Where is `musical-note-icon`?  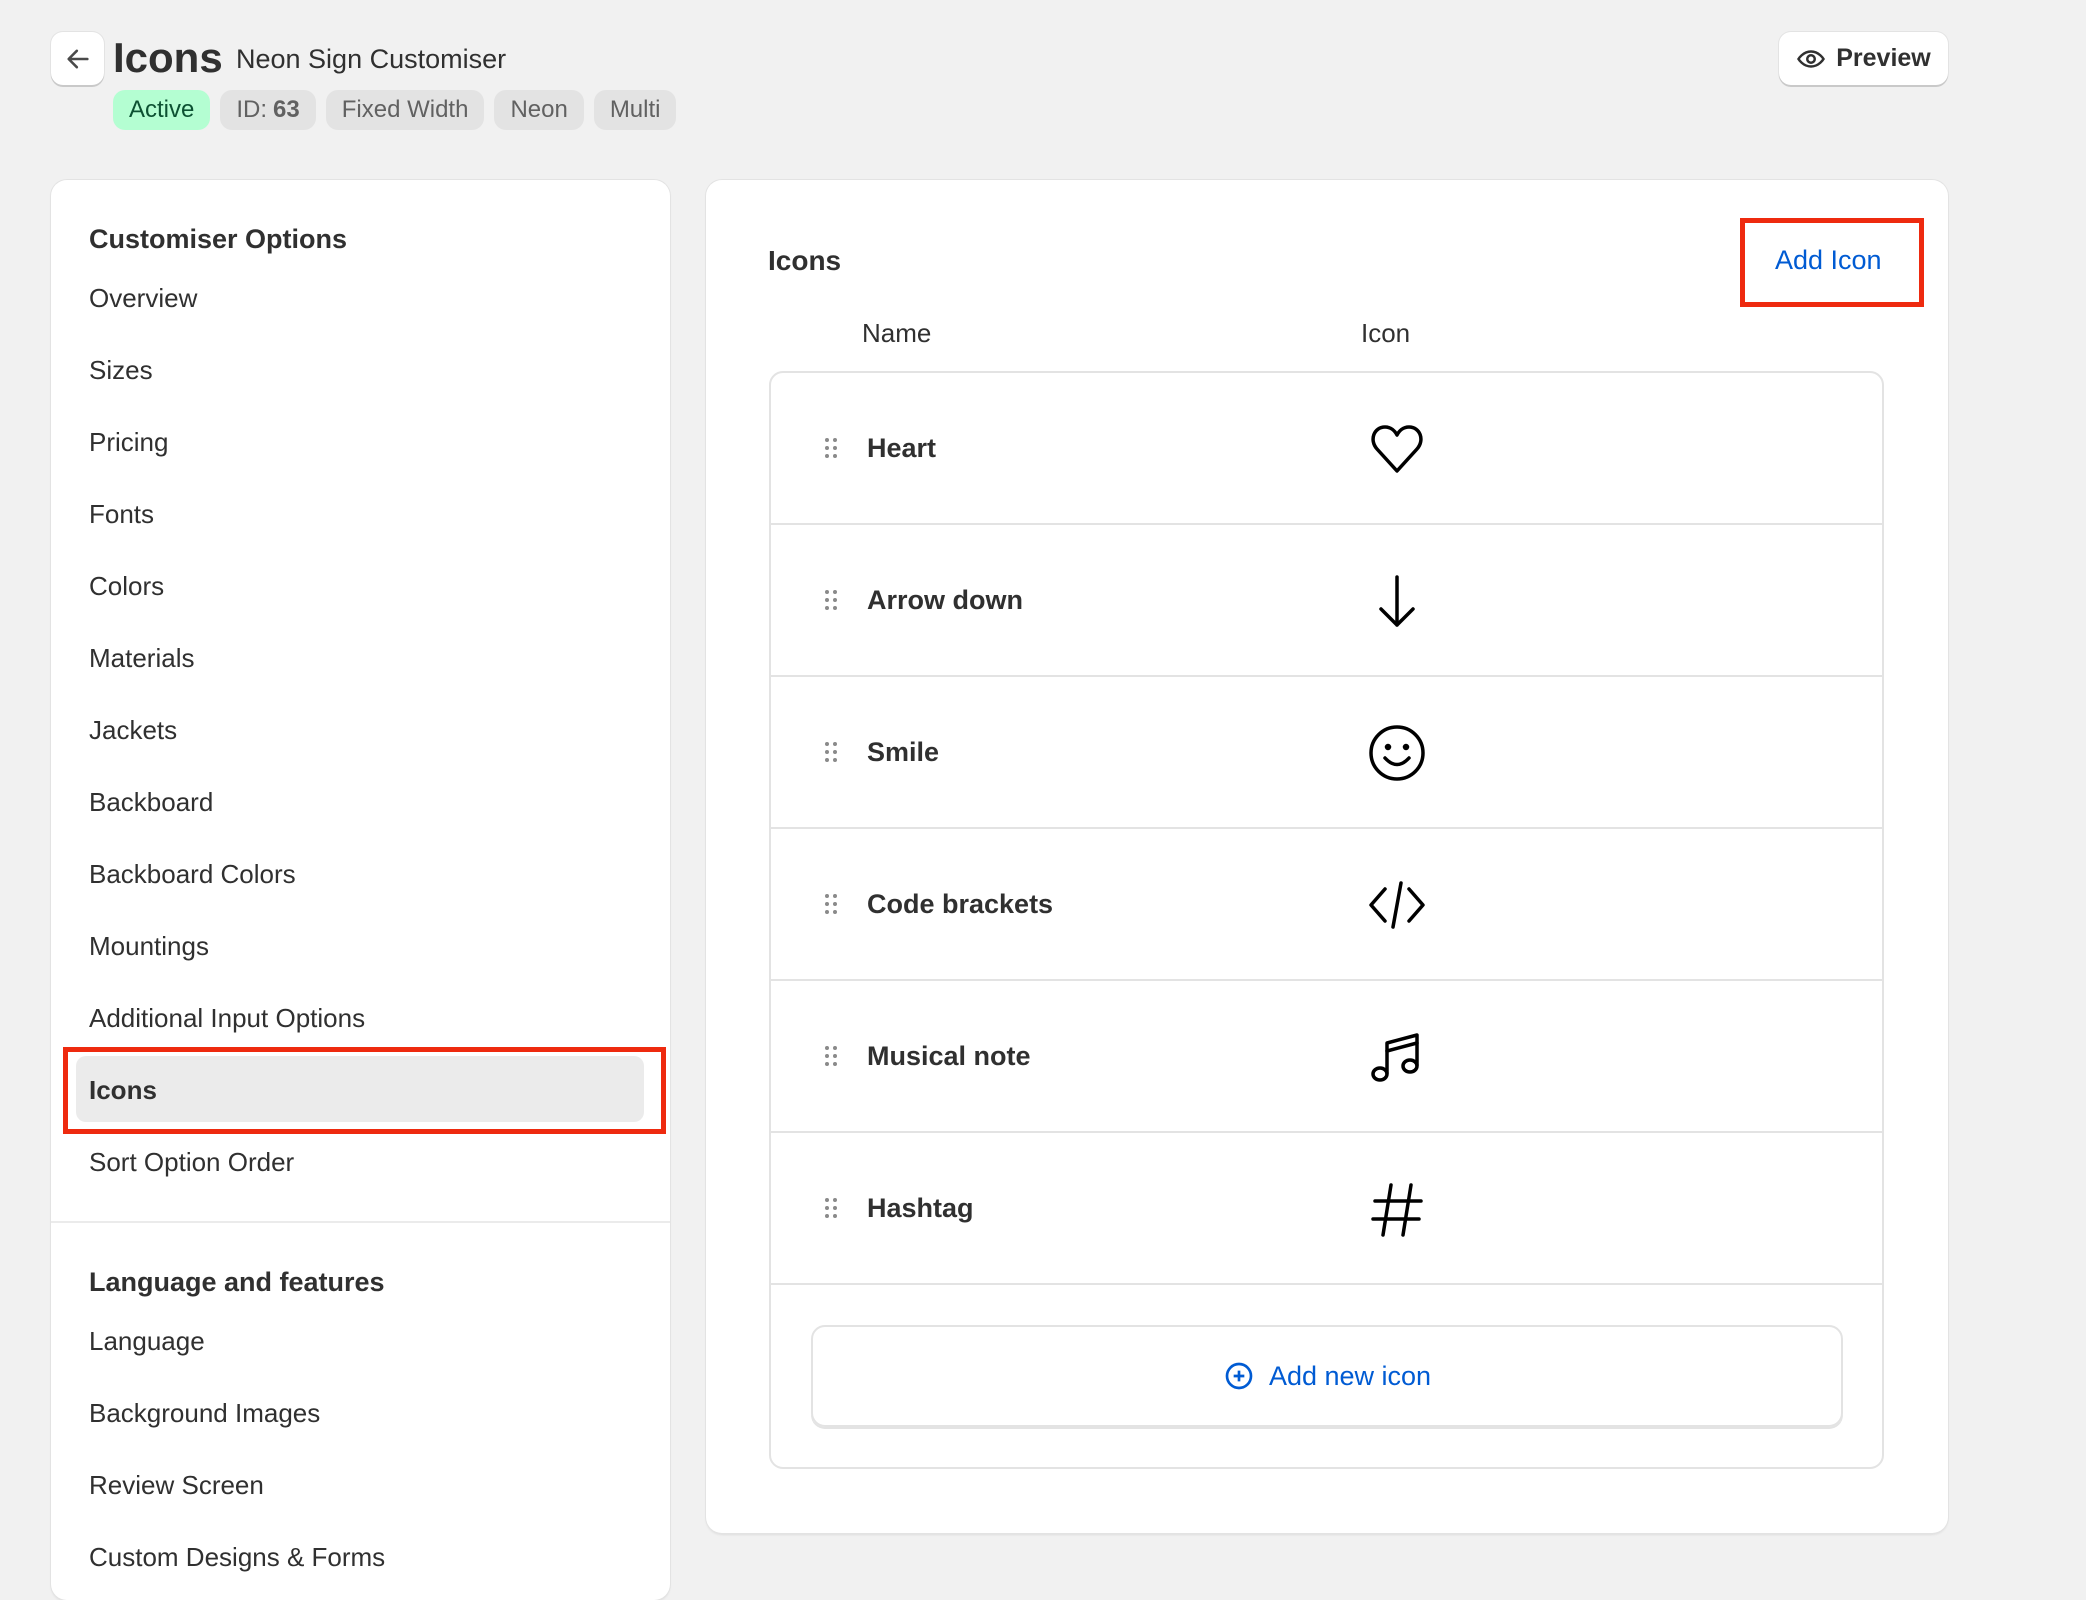 musical-note-icon is located at coordinates (1395, 1057).